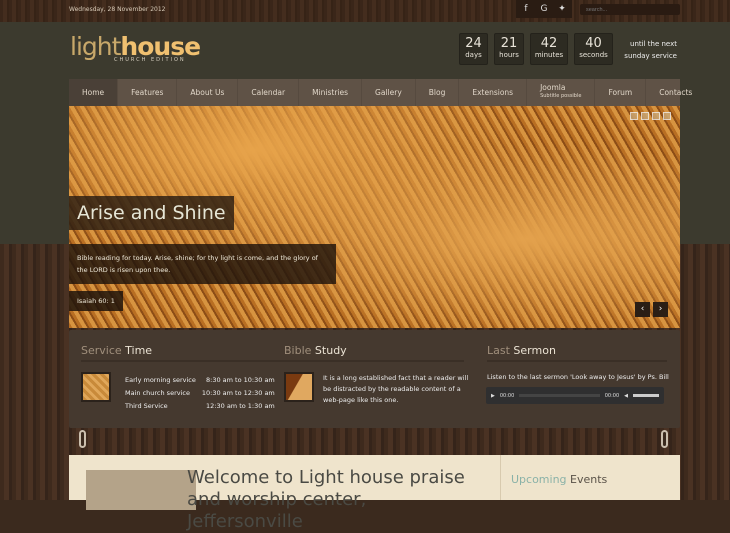  What do you see at coordinates (96, 387) in the screenshot?
I see `service-thumbnail` at bounding box center [96, 387].